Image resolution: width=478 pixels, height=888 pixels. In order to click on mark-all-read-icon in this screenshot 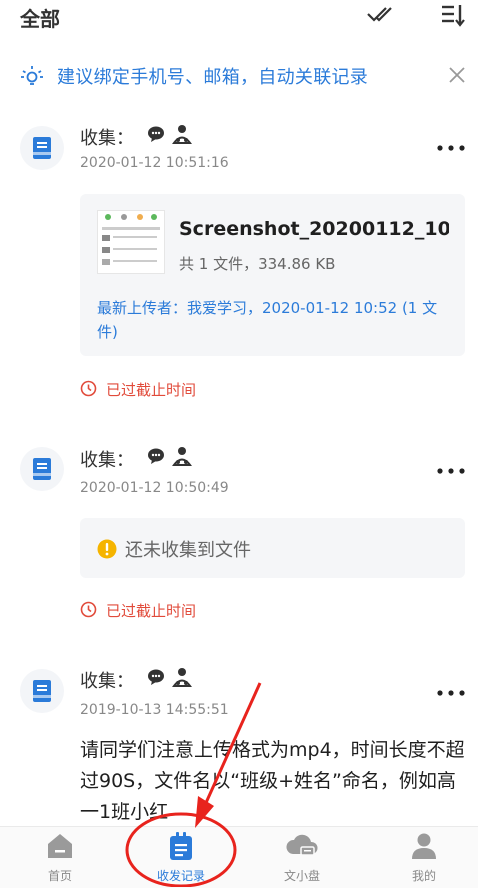, I will do `click(380, 14)`.